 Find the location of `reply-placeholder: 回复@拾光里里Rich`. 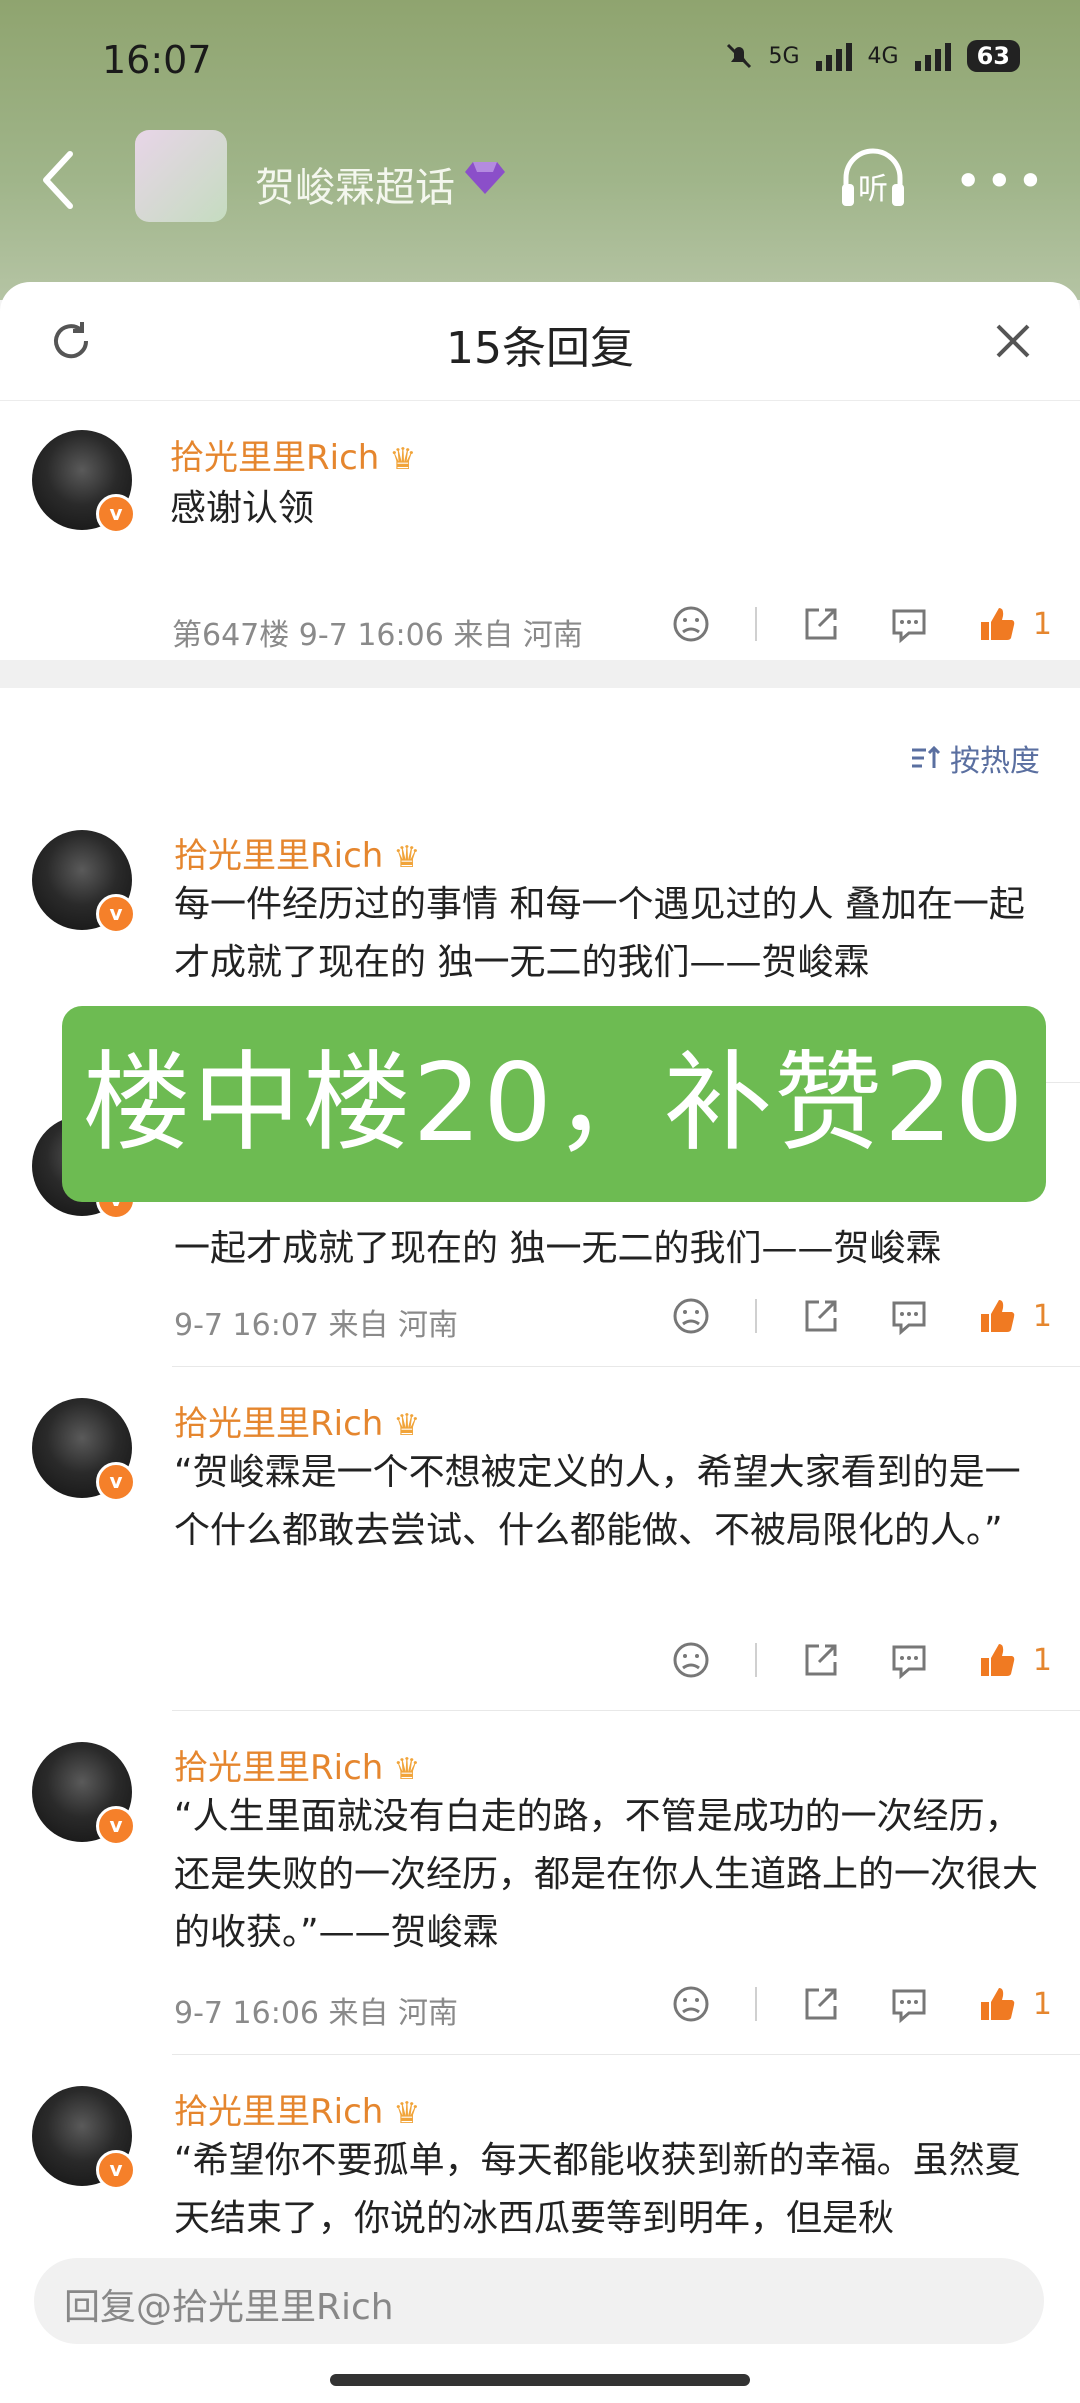

reply-placeholder: 回复@拾光里里Rich is located at coordinates (229, 2307).